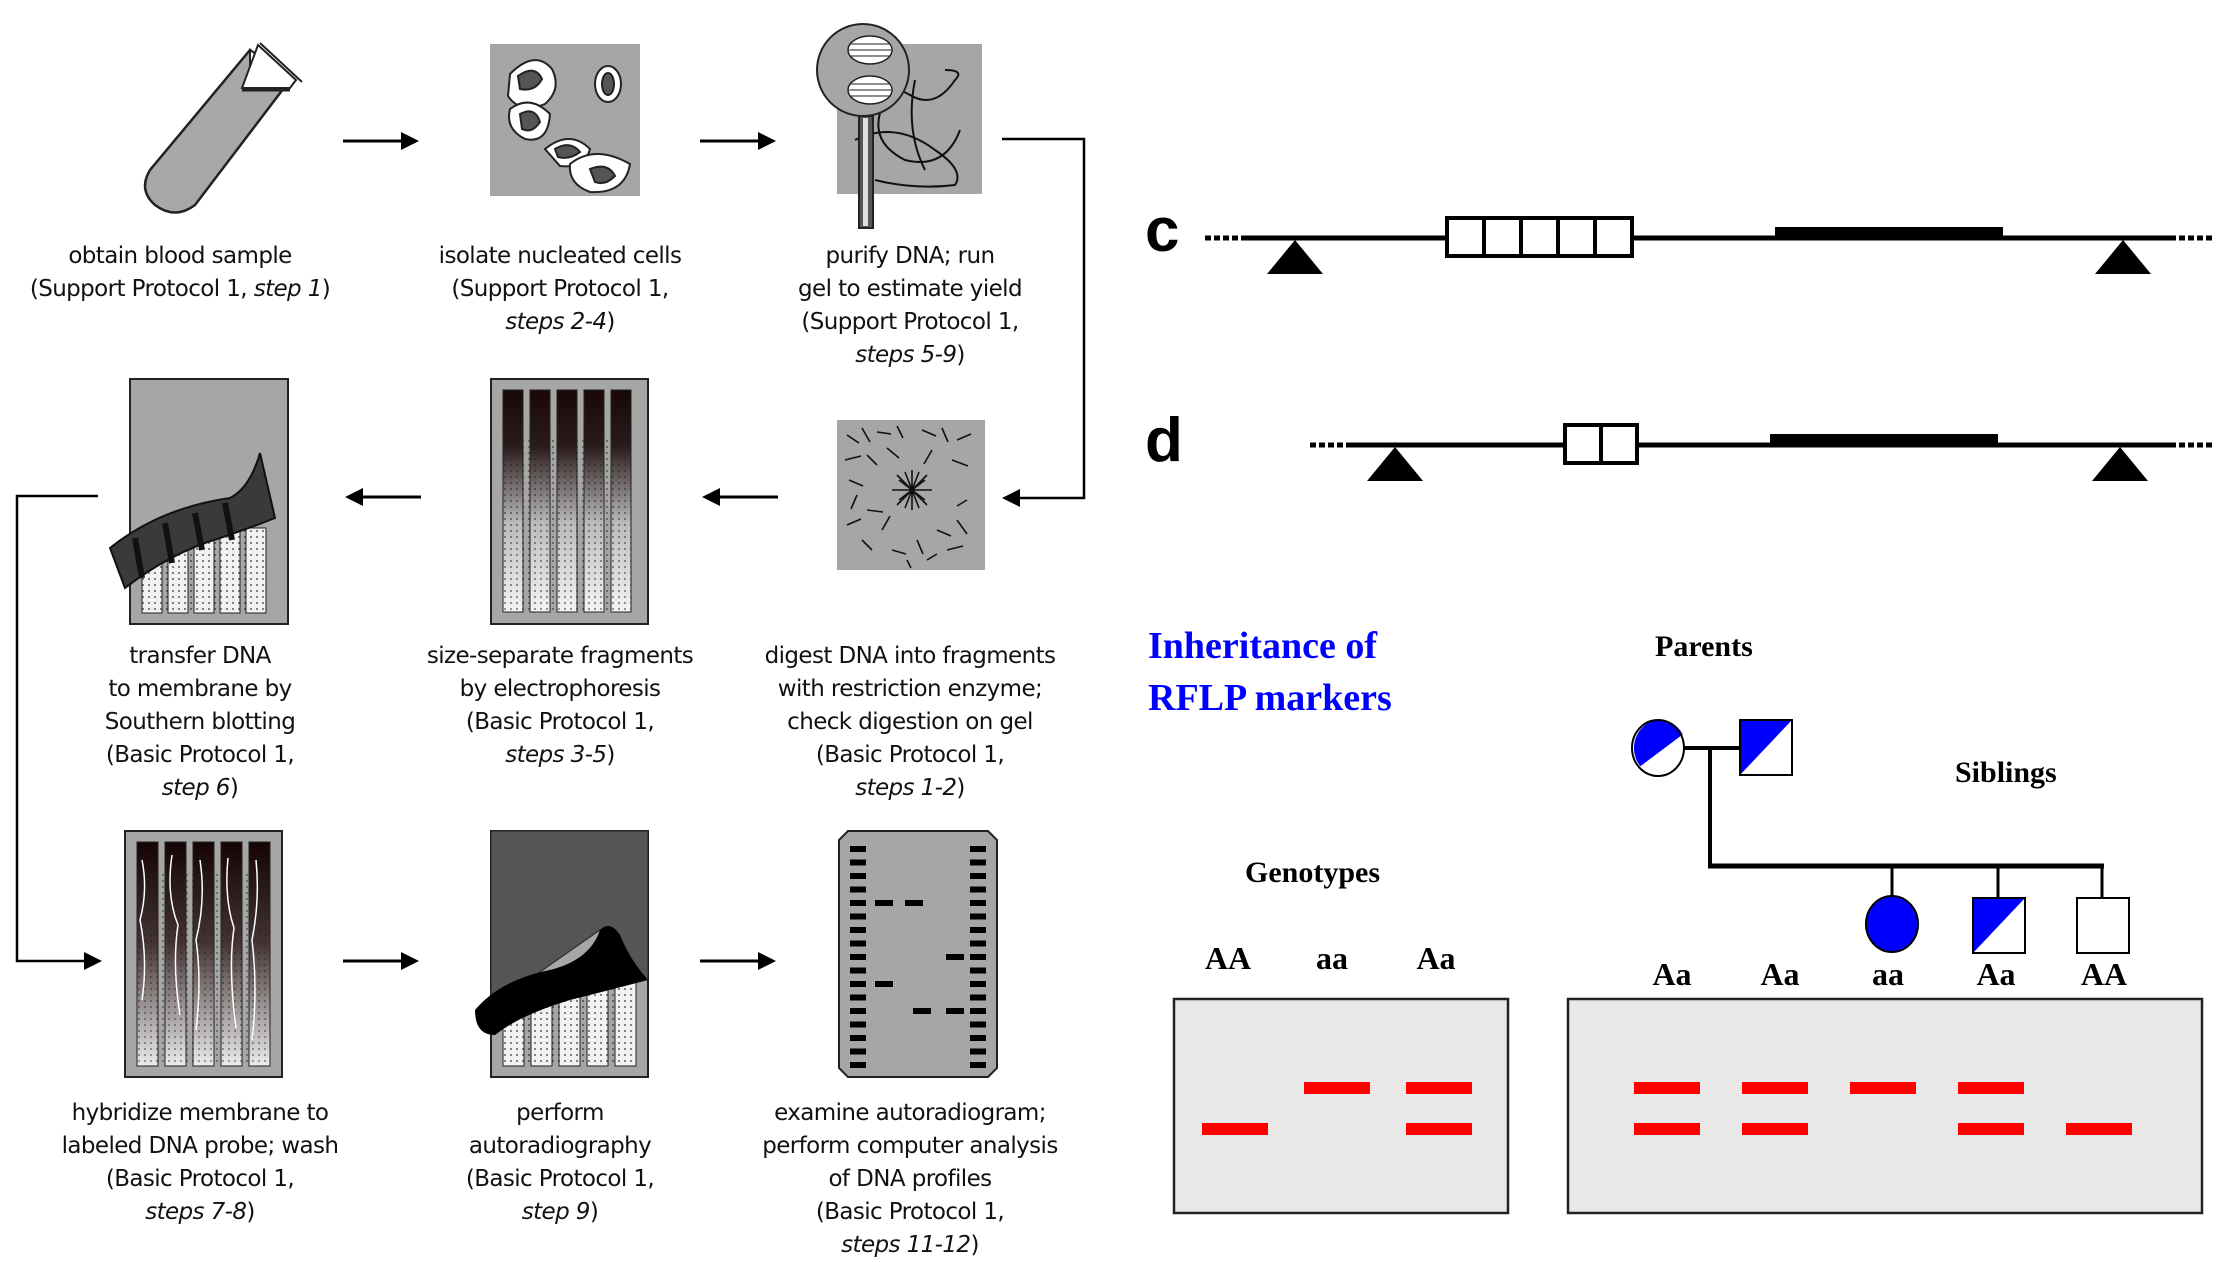  What do you see at coordinates (910, 322) in the screenshot?
I see `caption-protocol: (Support Protocol 1,` at bounding box center [910, 322].